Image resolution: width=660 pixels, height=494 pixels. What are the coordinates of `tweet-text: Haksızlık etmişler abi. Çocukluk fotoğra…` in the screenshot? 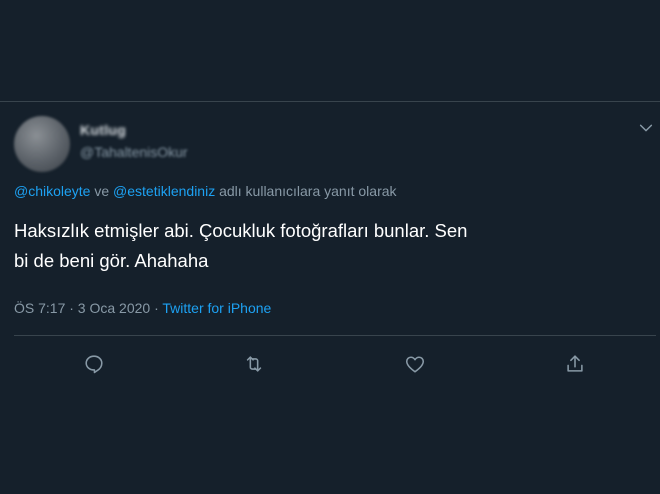 It's located at (324, 246).